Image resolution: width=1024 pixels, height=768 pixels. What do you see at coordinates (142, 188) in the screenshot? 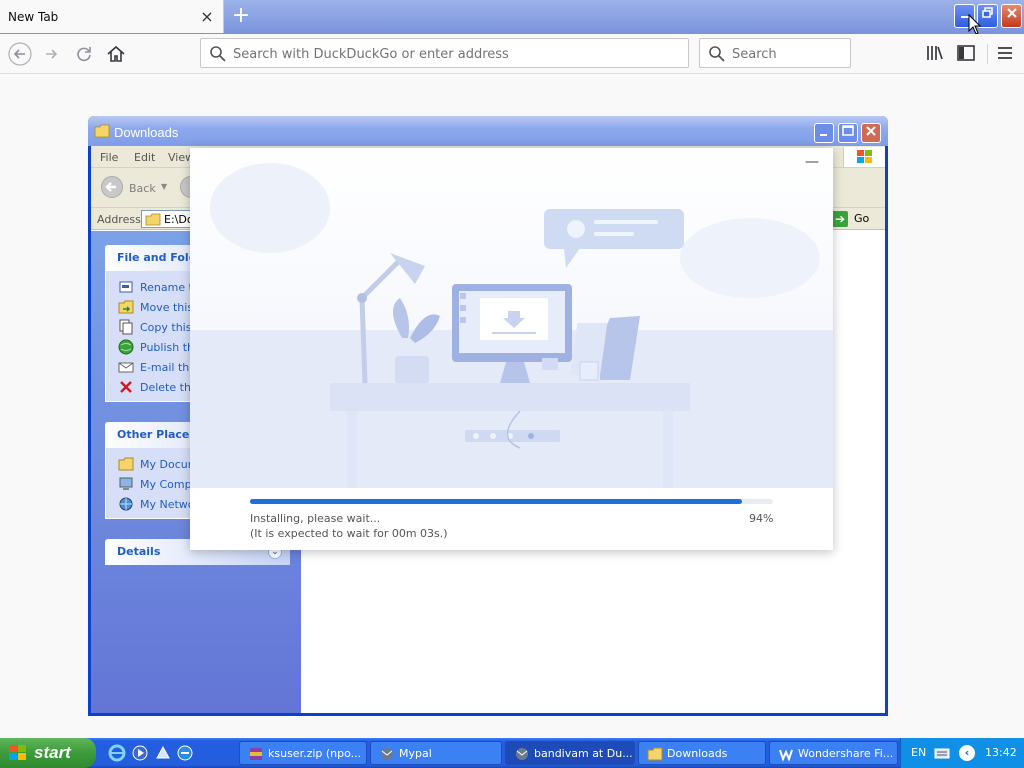
I see `back-button-label: Back` at bounding box center [142, 188].